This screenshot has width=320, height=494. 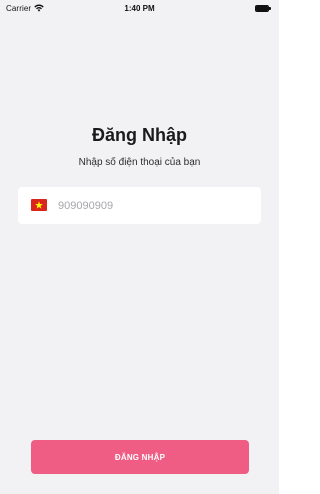 I want to click on status-bar: Carrier 1:40 PM, so click(x=139, y=9).